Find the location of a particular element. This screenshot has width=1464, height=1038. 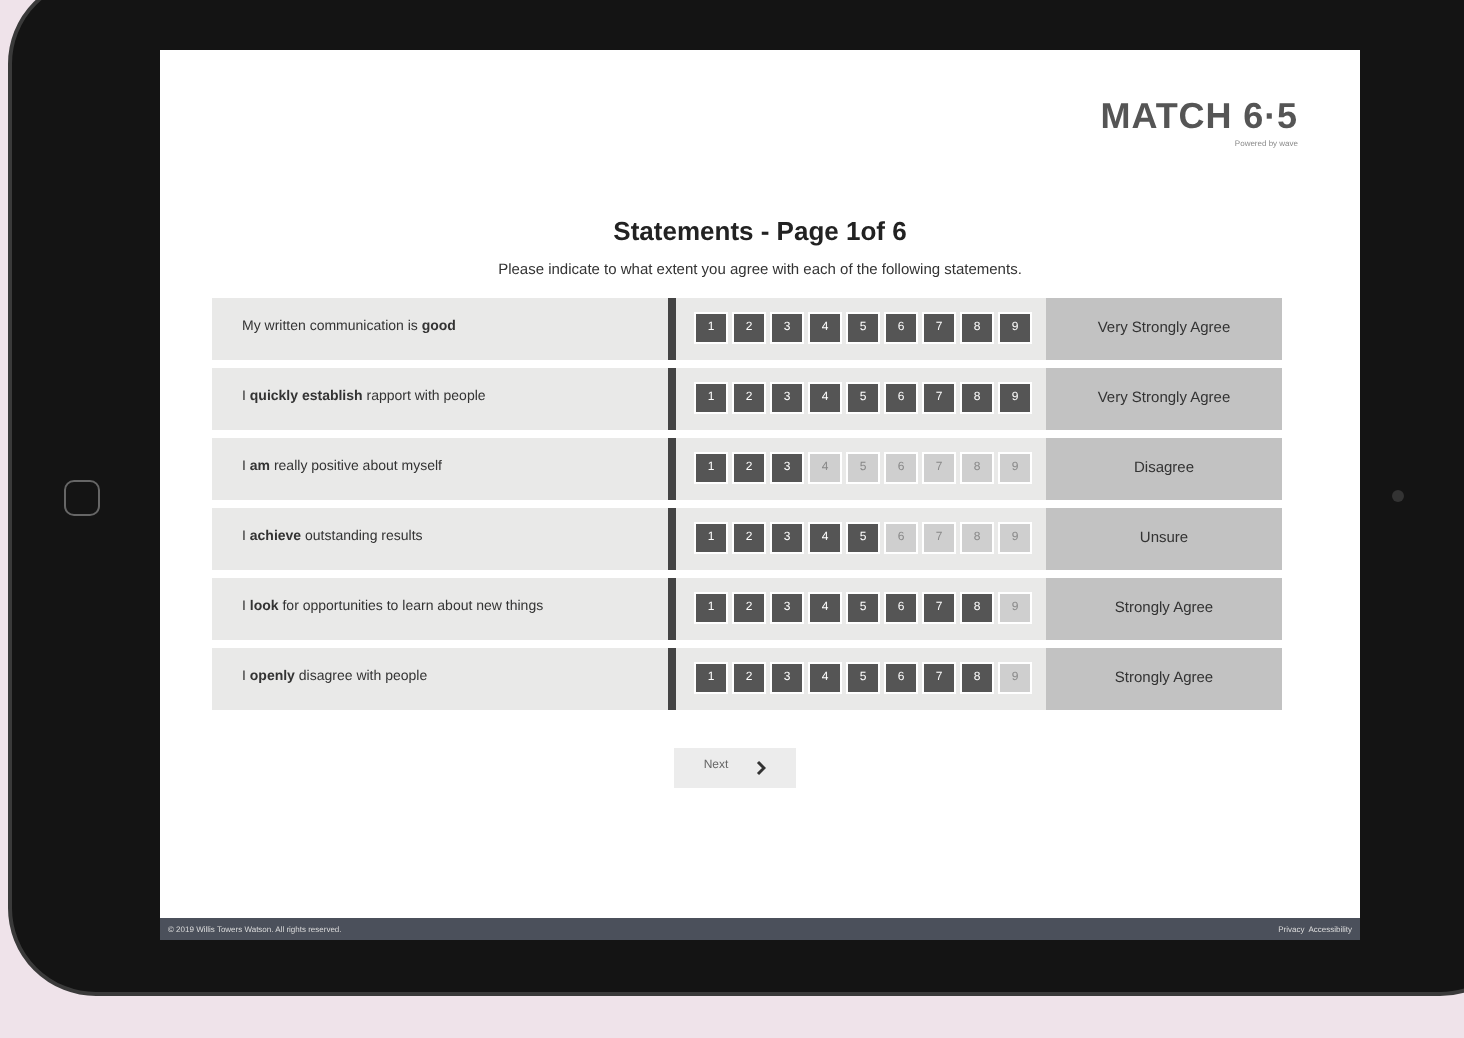

camera-icon is located at coordinates (1398, 496).